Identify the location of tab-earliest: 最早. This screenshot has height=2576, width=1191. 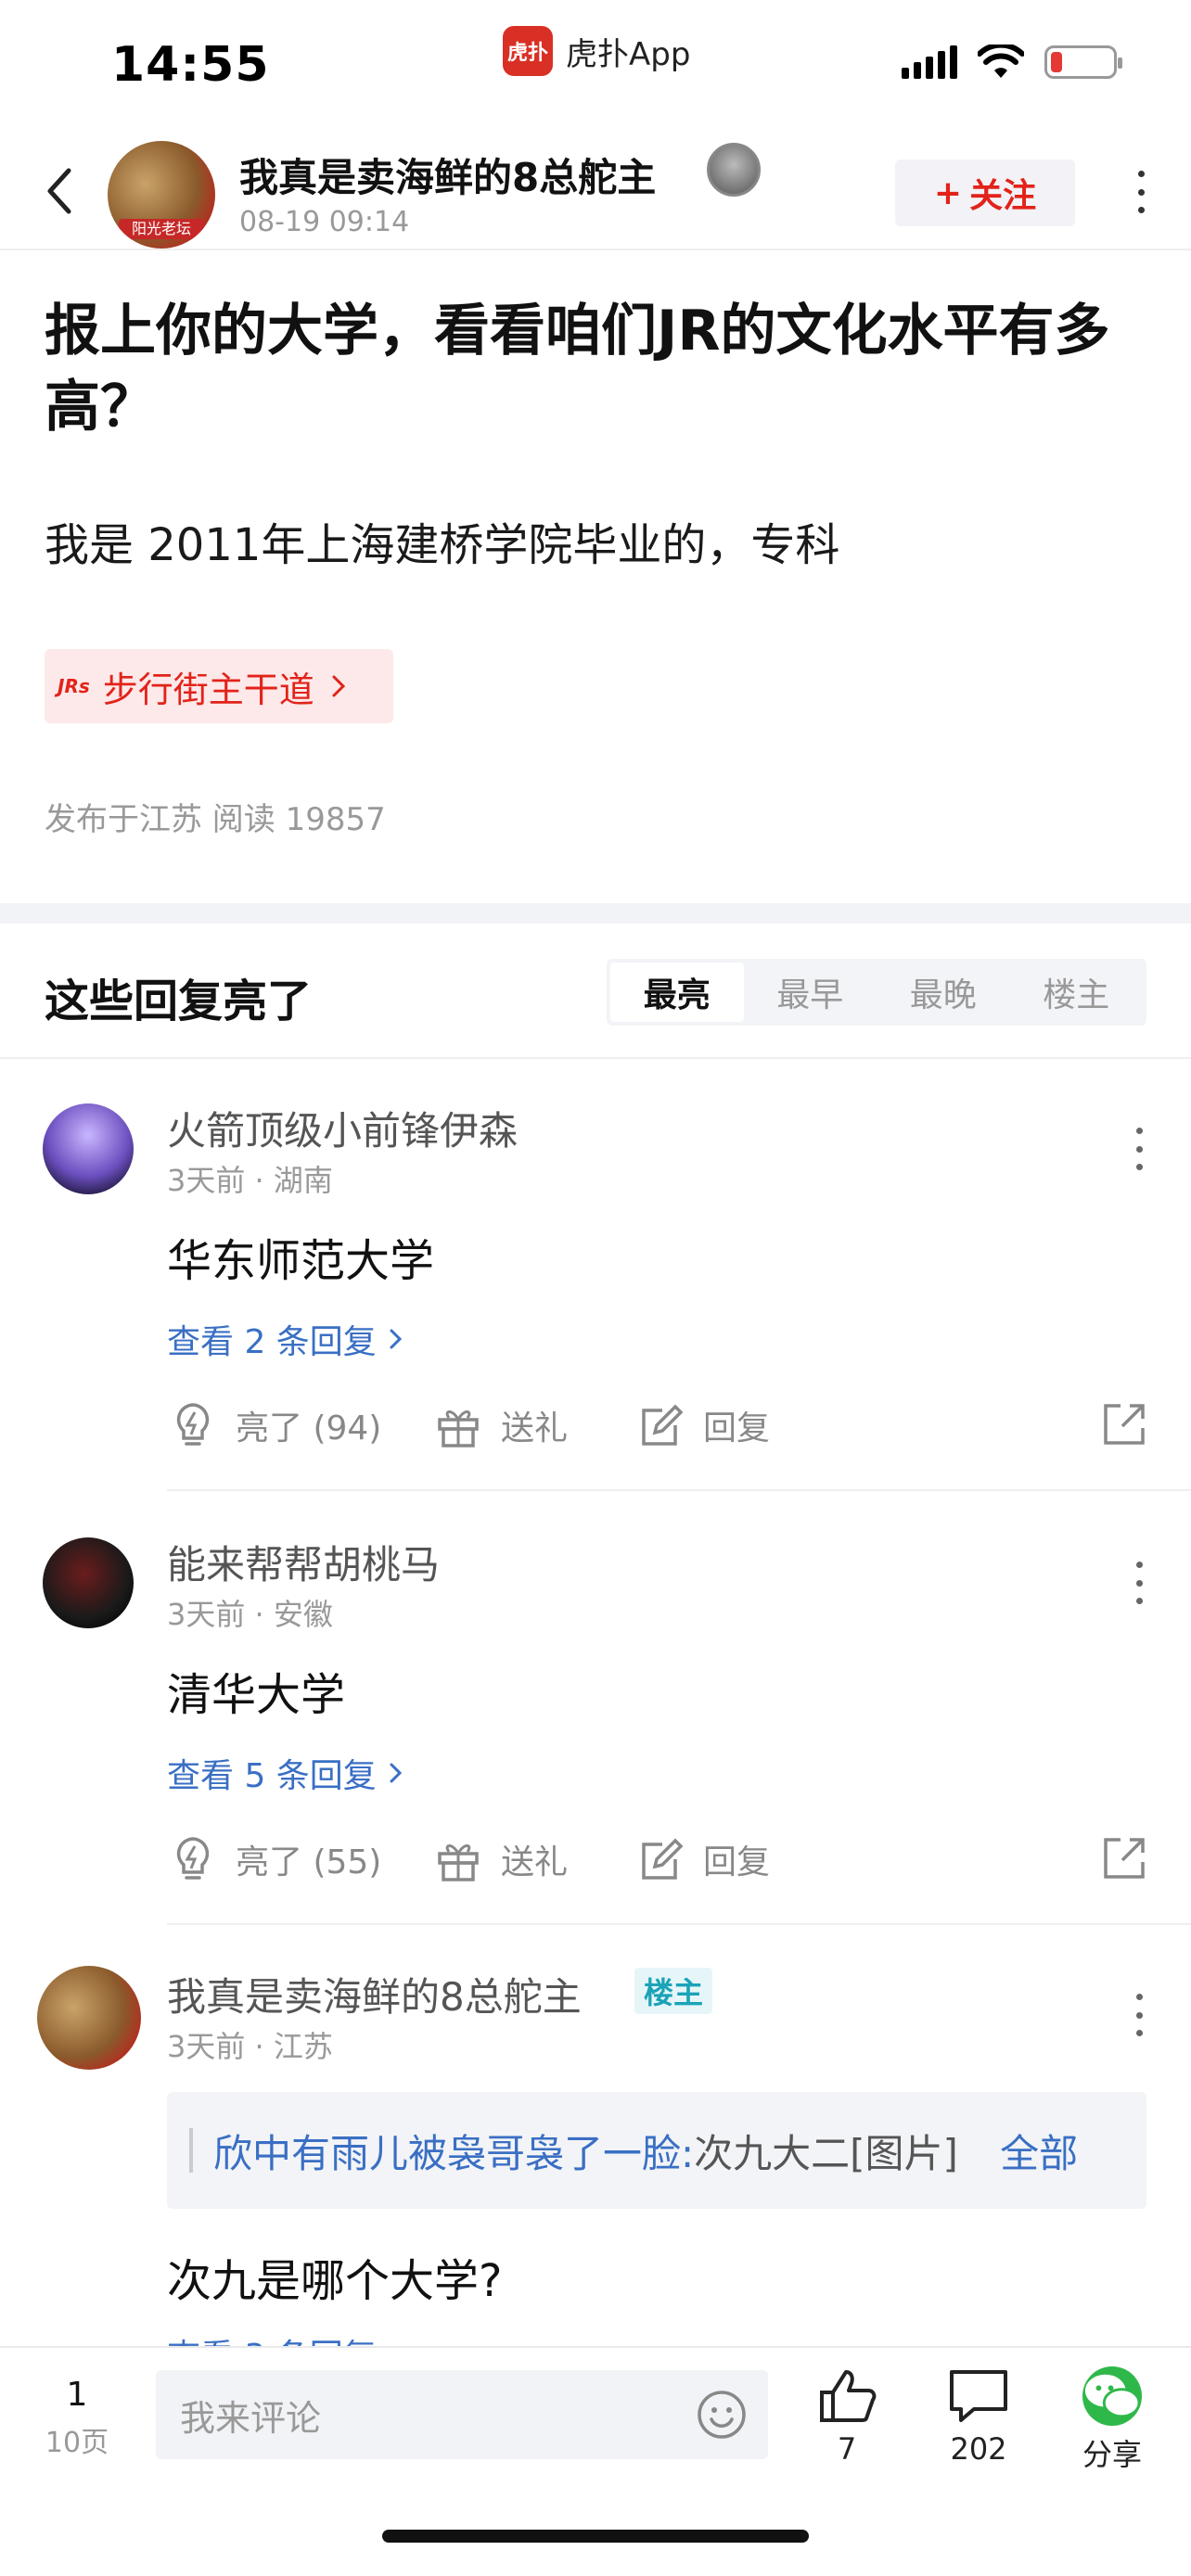
(810, 992).